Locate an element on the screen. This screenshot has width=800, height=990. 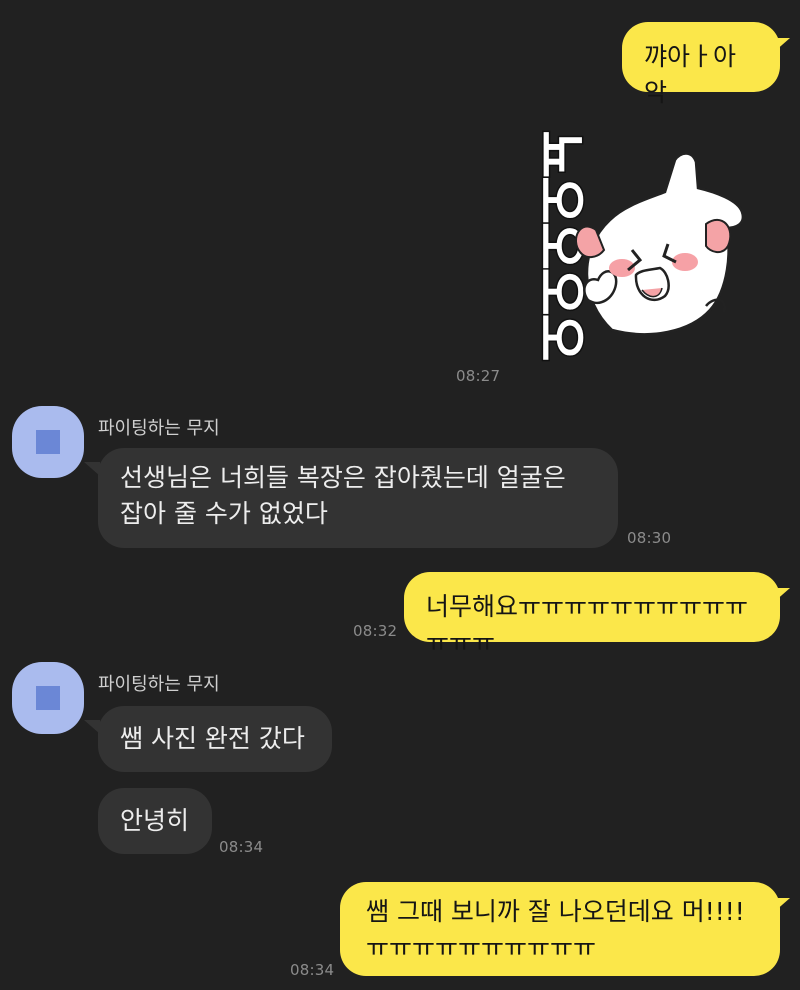
incoming-message: 선생님은 너희들 복장은 잡아줬는데 얼굴은 잡아 줄 수가 없었다 is located at coordinates (358, 498).